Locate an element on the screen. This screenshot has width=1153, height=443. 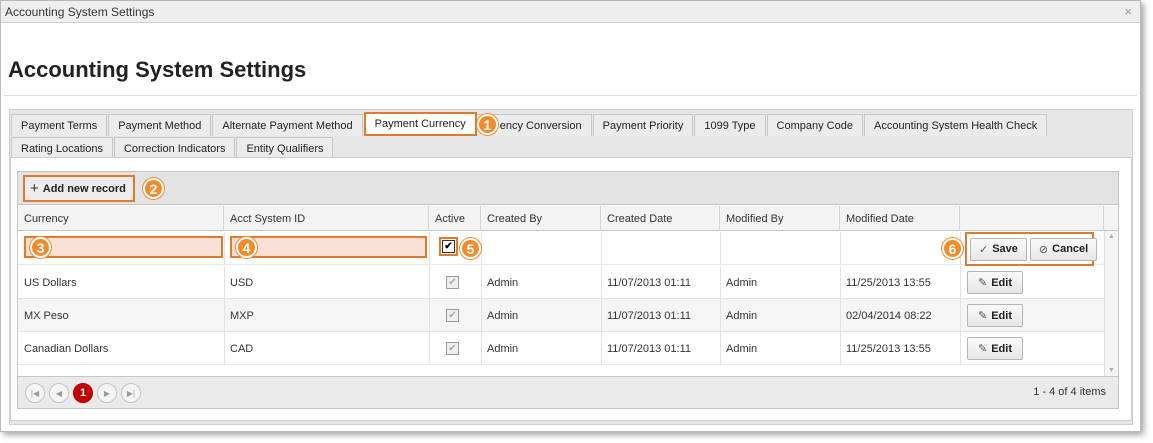
callout-badge-2: 2 is located at coordinates (153, 188).